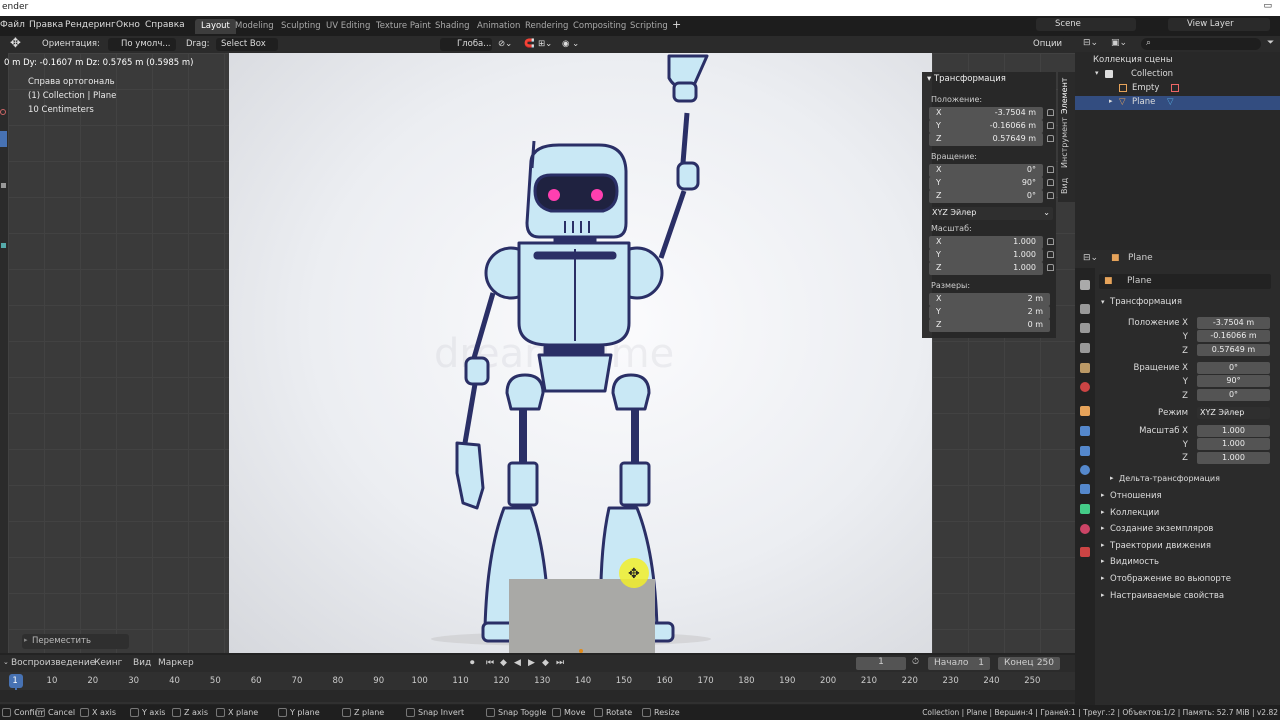 This screenshot has height=720, width=1280. Describe the element at coordinates (301, 26) in the screenshot. I see `tab-sculpting: Sculpting` at that location.